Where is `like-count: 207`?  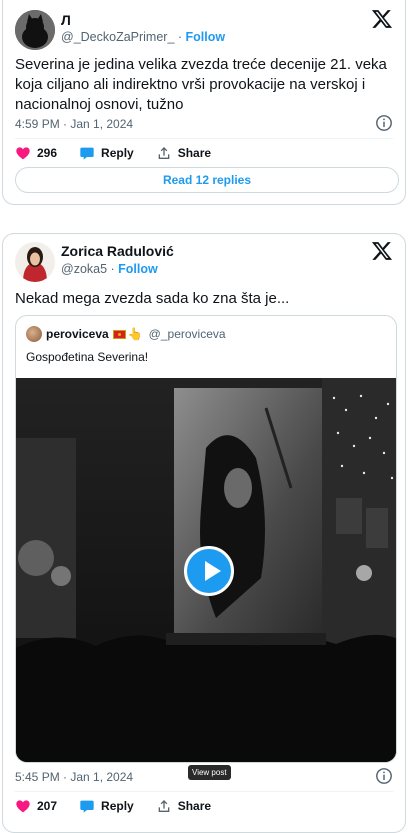
like-count: 207 is located at coordinates (47, 806).